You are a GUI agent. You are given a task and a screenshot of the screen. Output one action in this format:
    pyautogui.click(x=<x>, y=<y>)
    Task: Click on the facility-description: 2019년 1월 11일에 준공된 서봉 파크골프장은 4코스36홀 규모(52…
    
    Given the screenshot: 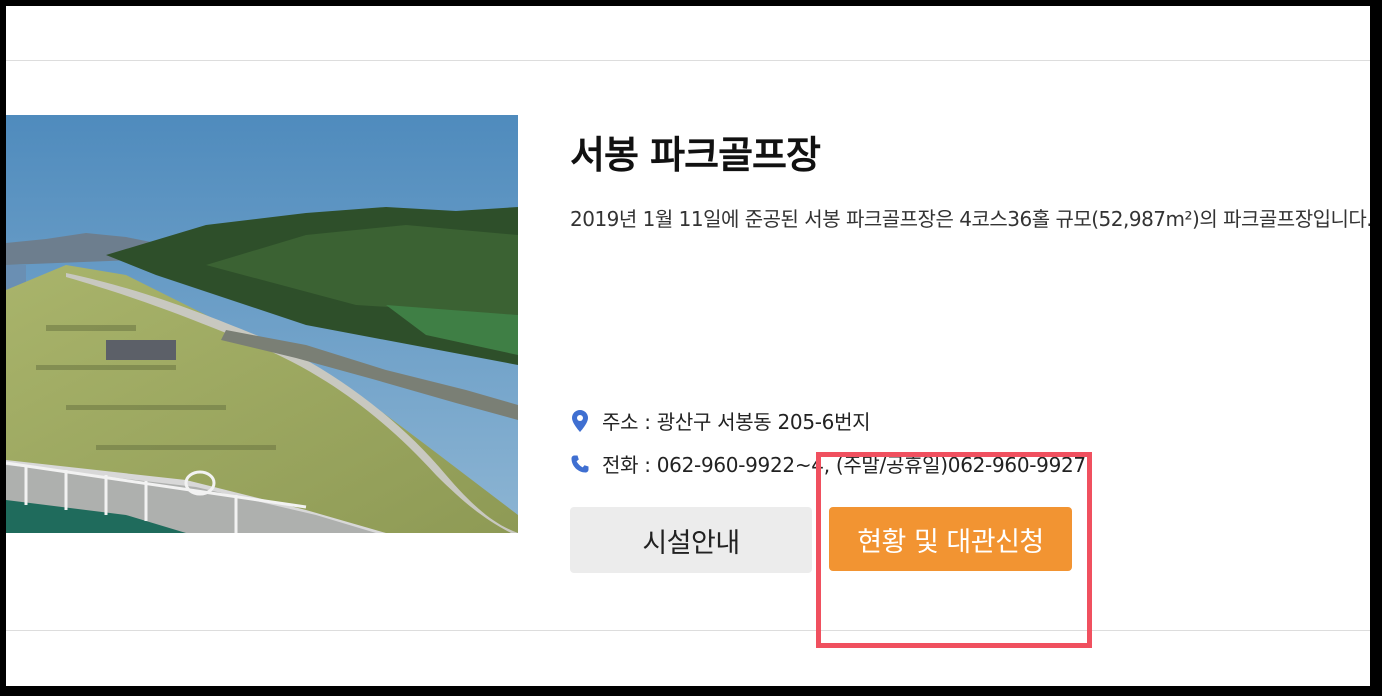 What is the action you would take?
    pyautogui.click(x=970, y=219)
    